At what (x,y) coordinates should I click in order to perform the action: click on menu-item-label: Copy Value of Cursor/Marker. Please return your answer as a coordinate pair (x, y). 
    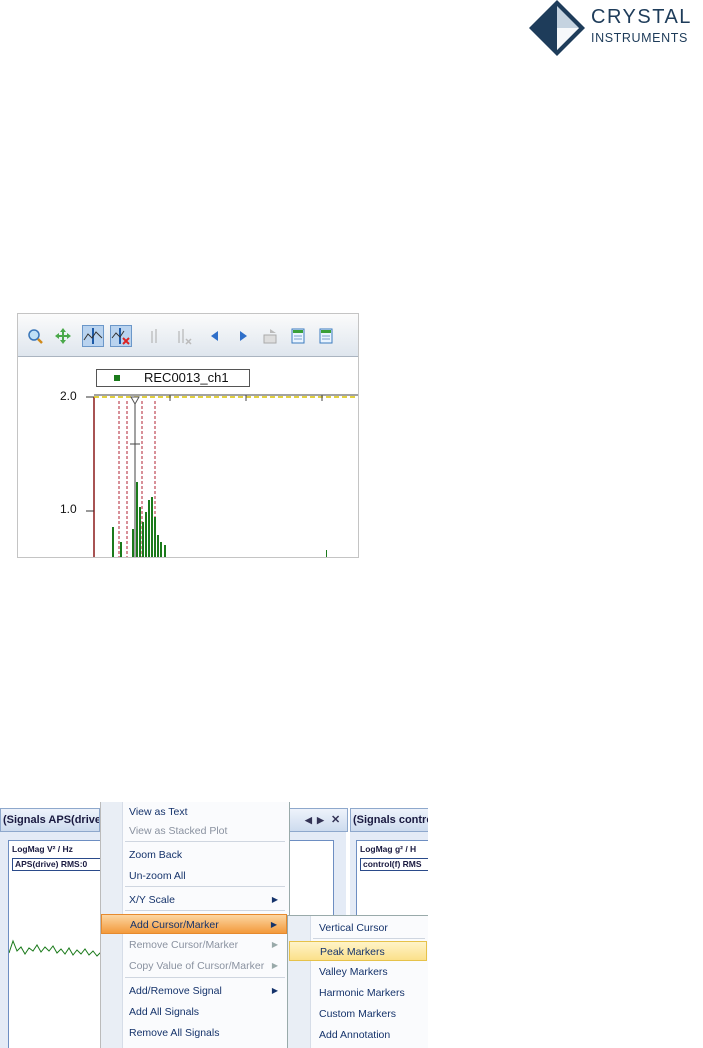
    Looking at the image, I should click on (197, 966).